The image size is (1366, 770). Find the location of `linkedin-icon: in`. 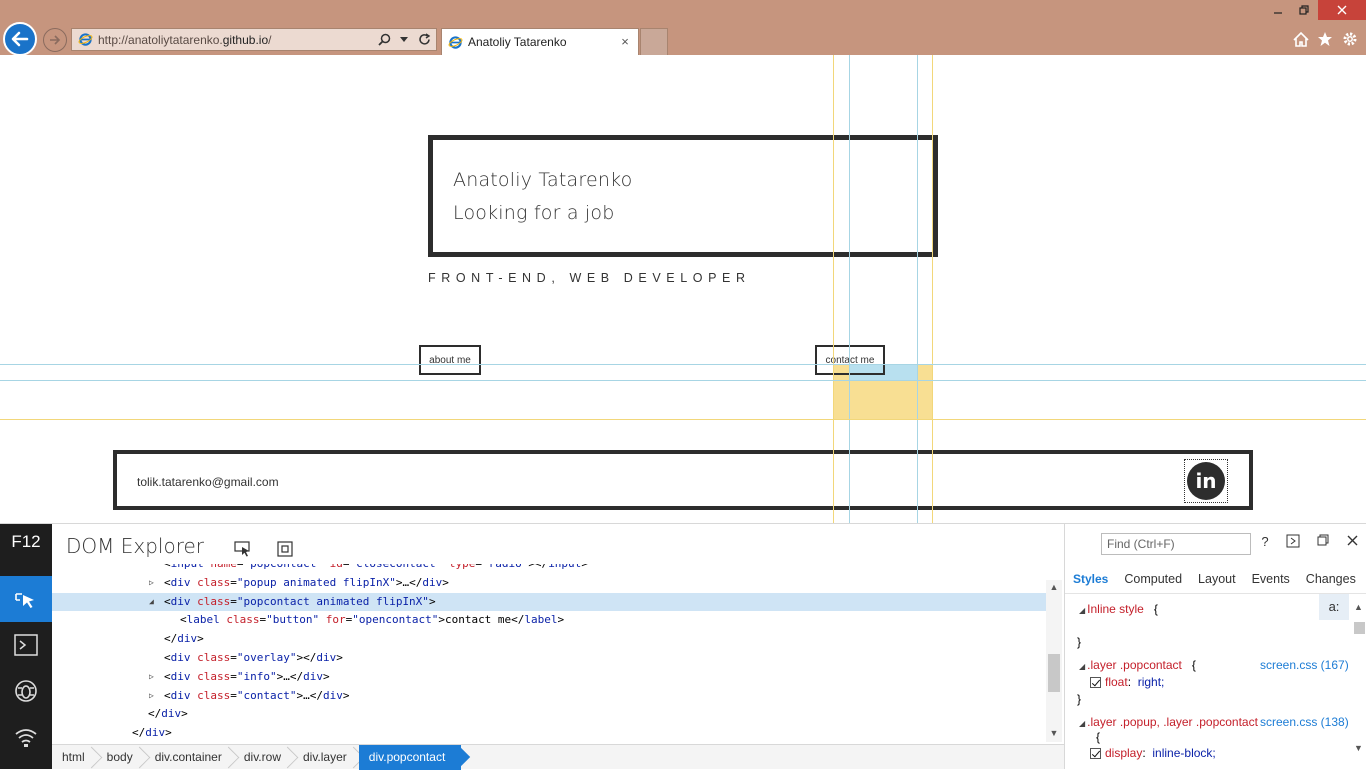

linkedin-icon: in is located at coordinates (1206, 481).